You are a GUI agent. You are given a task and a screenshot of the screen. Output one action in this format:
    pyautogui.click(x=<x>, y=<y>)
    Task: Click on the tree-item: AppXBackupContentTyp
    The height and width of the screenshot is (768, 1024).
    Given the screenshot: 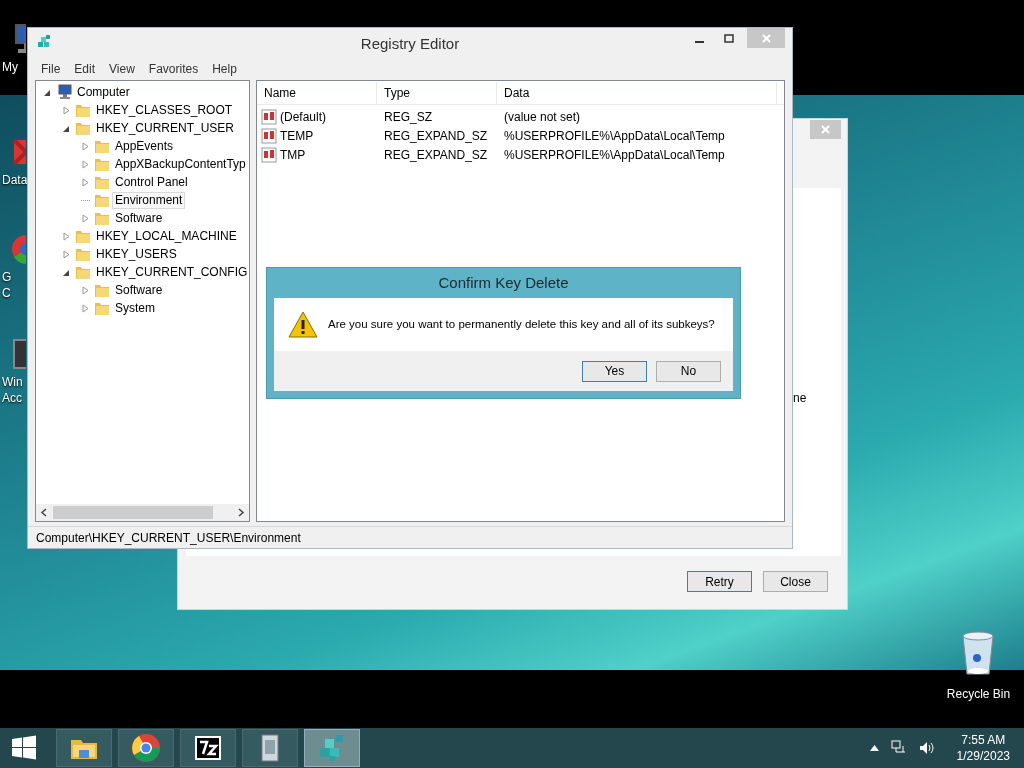 What is the action you would take?
    pyautogui.click(x=180, y=164)
    